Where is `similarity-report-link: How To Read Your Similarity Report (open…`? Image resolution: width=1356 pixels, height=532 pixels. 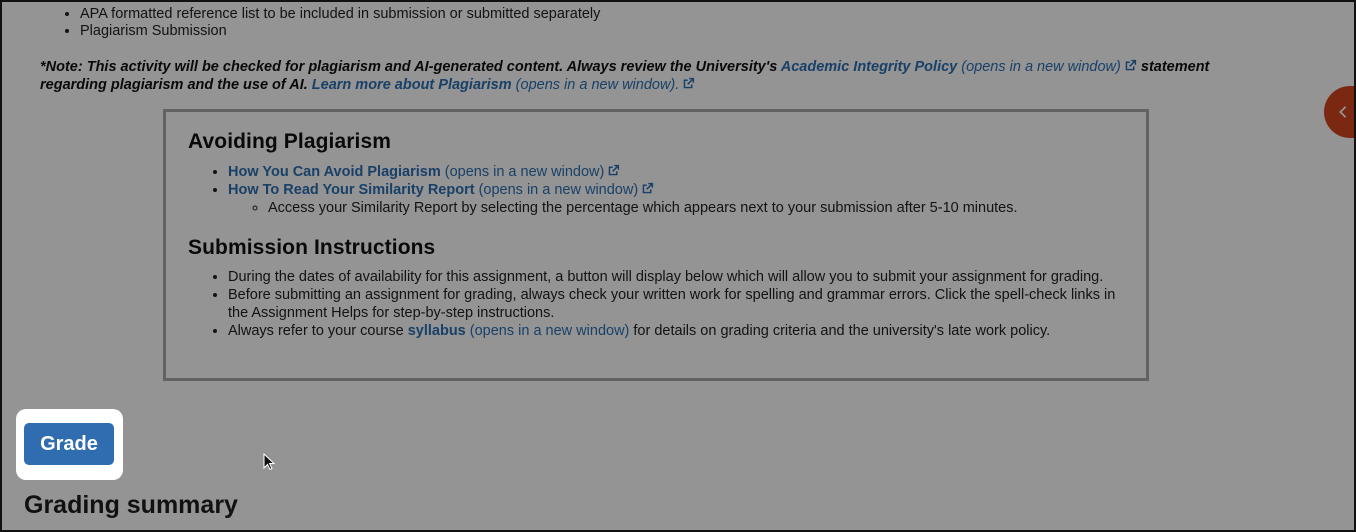
similarity-report-link: How To Read Your Similarity Report (open… is located at coordinates (441, 190).